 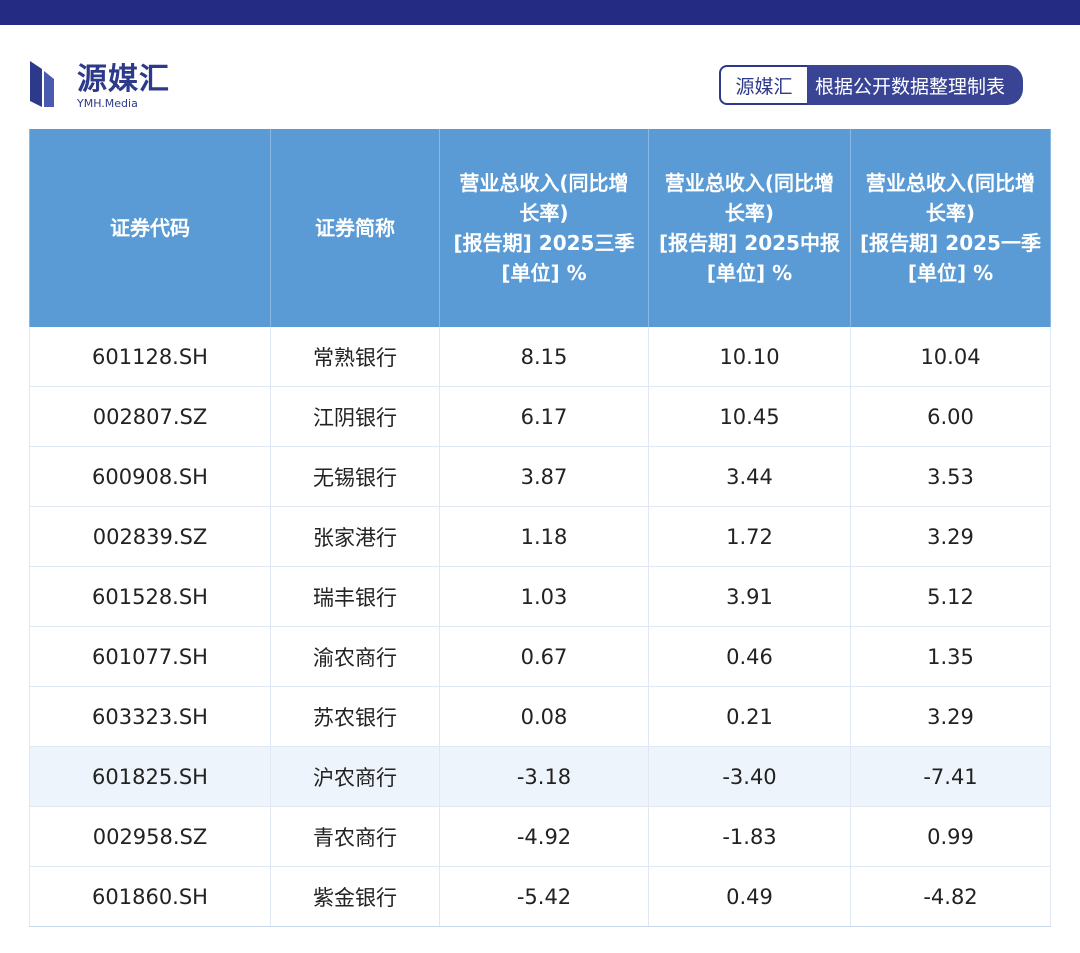 What do you see at coordinates (150, 896) in the screenshot?
I see `cell-code: 601860.SH` at bounding box center [150, 896].